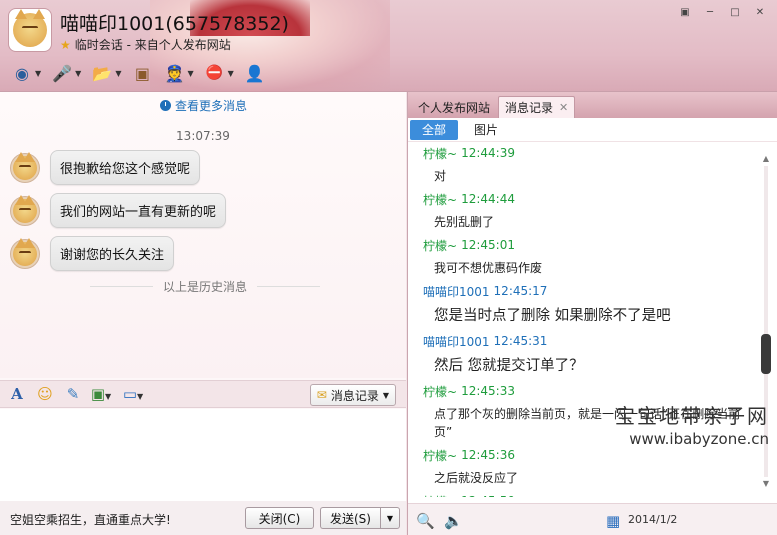 Image resolution: width=777 pixels, height=535 pixels. Describe the element at coordinates (488, 245) in the screenshot. I see `record-time: 12:45:01` at that location.